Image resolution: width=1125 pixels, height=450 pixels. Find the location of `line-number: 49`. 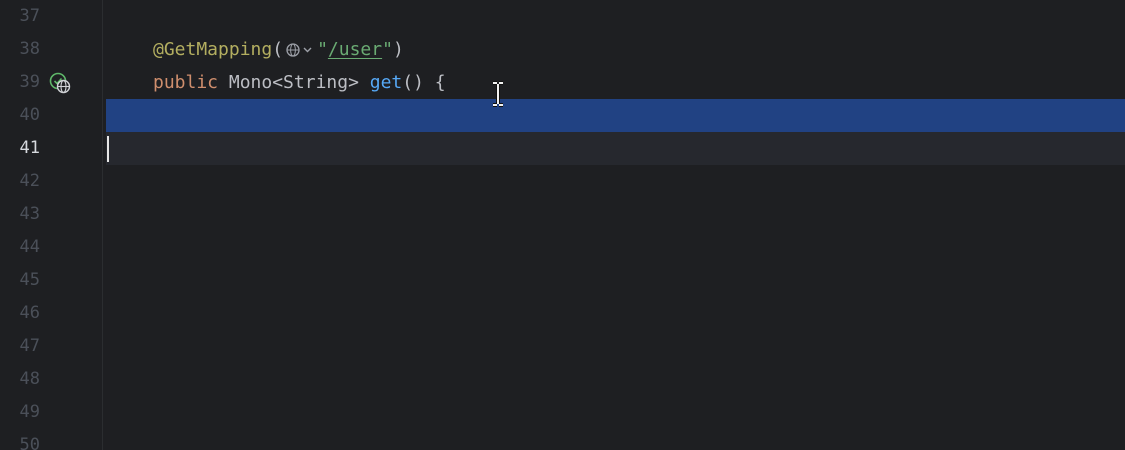

line-number: 49 is located at coordinates (29, 412).